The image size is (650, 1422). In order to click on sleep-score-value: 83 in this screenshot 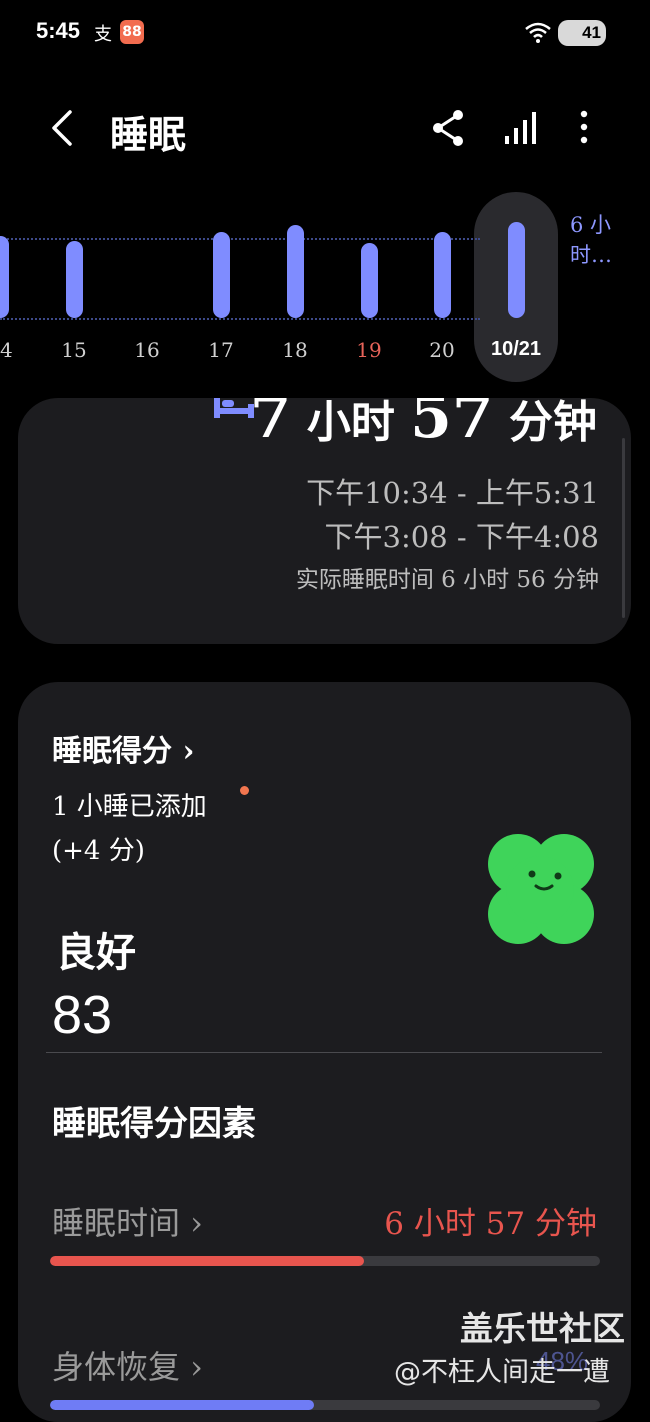, I will do `click(82, 1015)`.